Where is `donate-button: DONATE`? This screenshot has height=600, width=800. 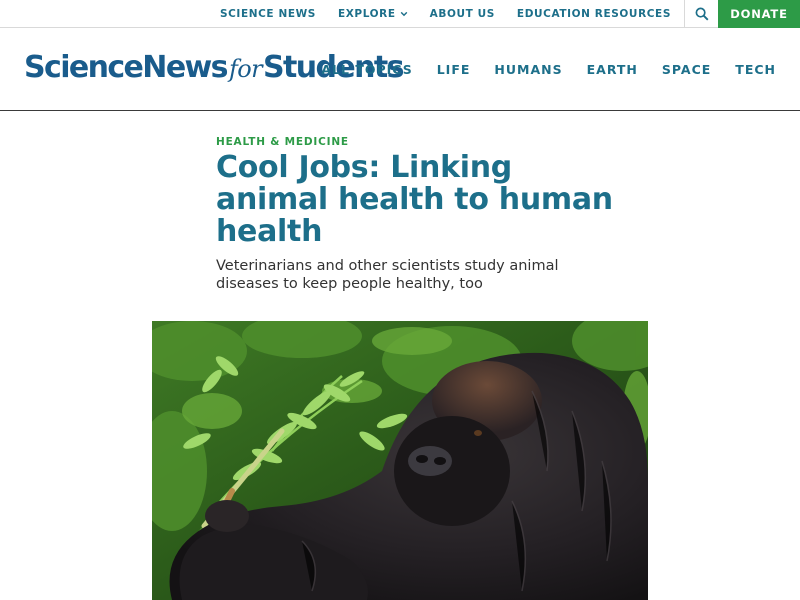 donate-button: DONATE is located at coordinates (759, 14).